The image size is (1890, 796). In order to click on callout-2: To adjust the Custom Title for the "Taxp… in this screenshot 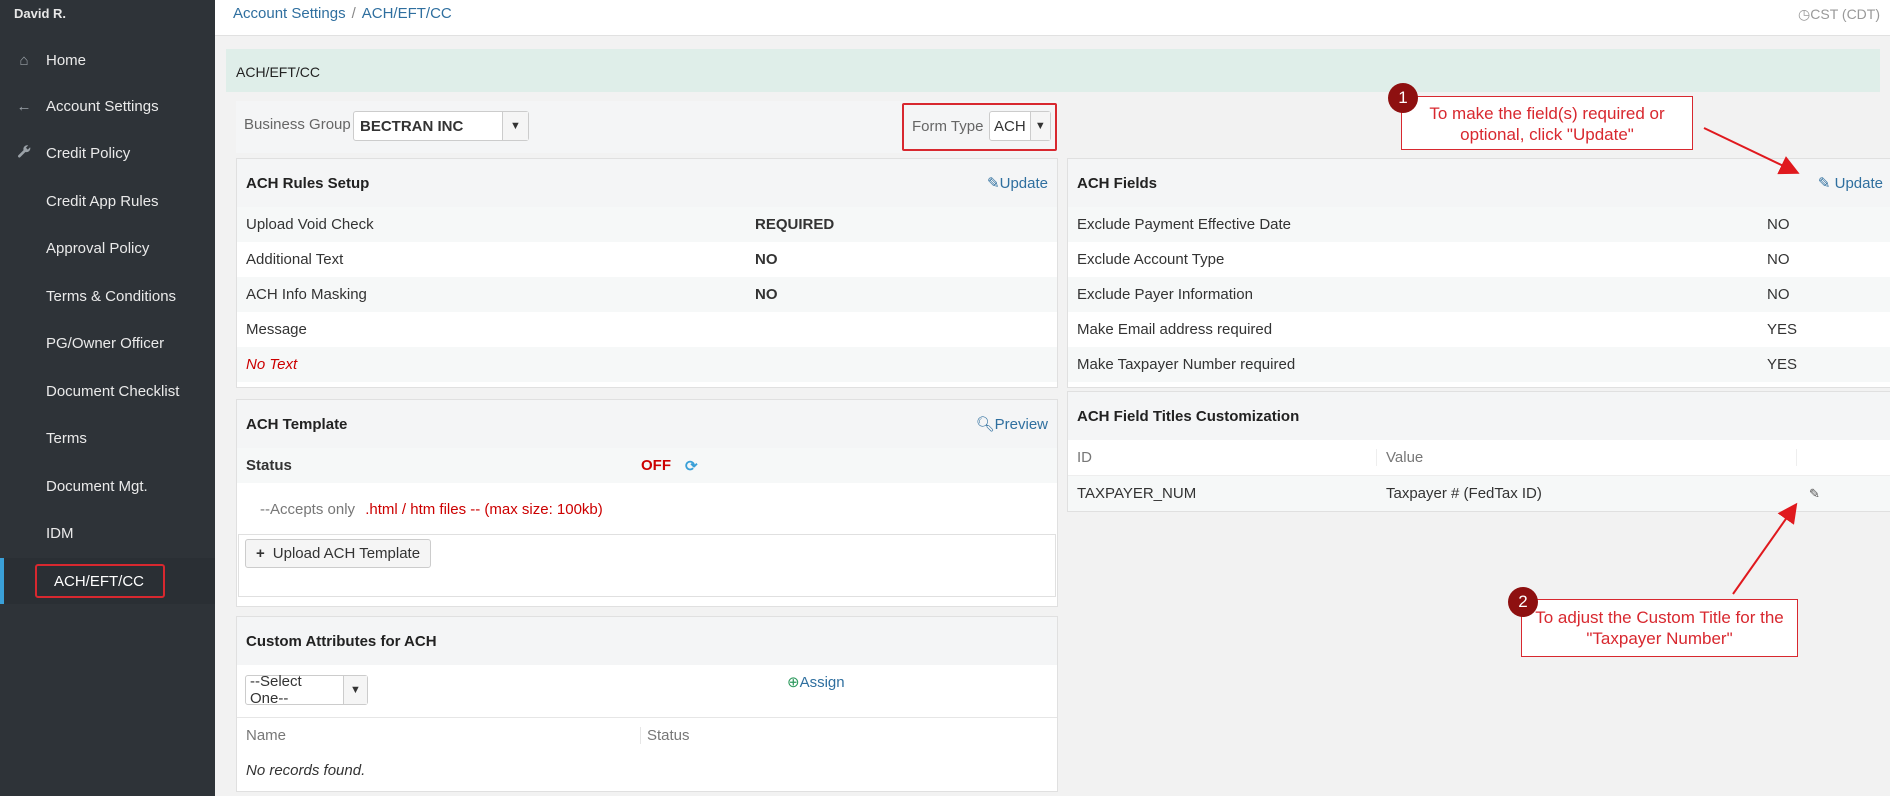, I will do `click(1659, 628)`.